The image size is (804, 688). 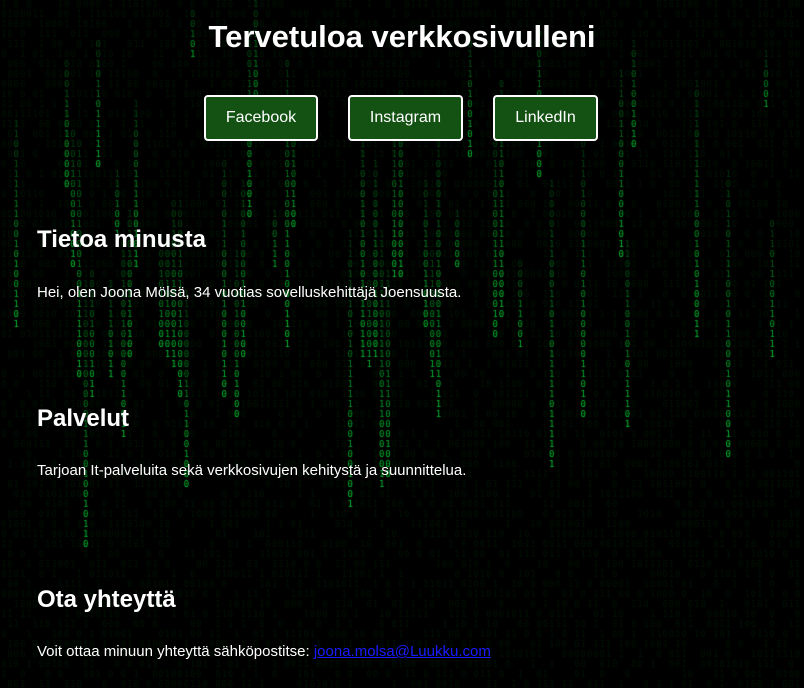 What do you see at coordinates (106, 599) in the screenshot?
I see `contact-heading: Ota yhteyttä` at bounding box center [106, 599].